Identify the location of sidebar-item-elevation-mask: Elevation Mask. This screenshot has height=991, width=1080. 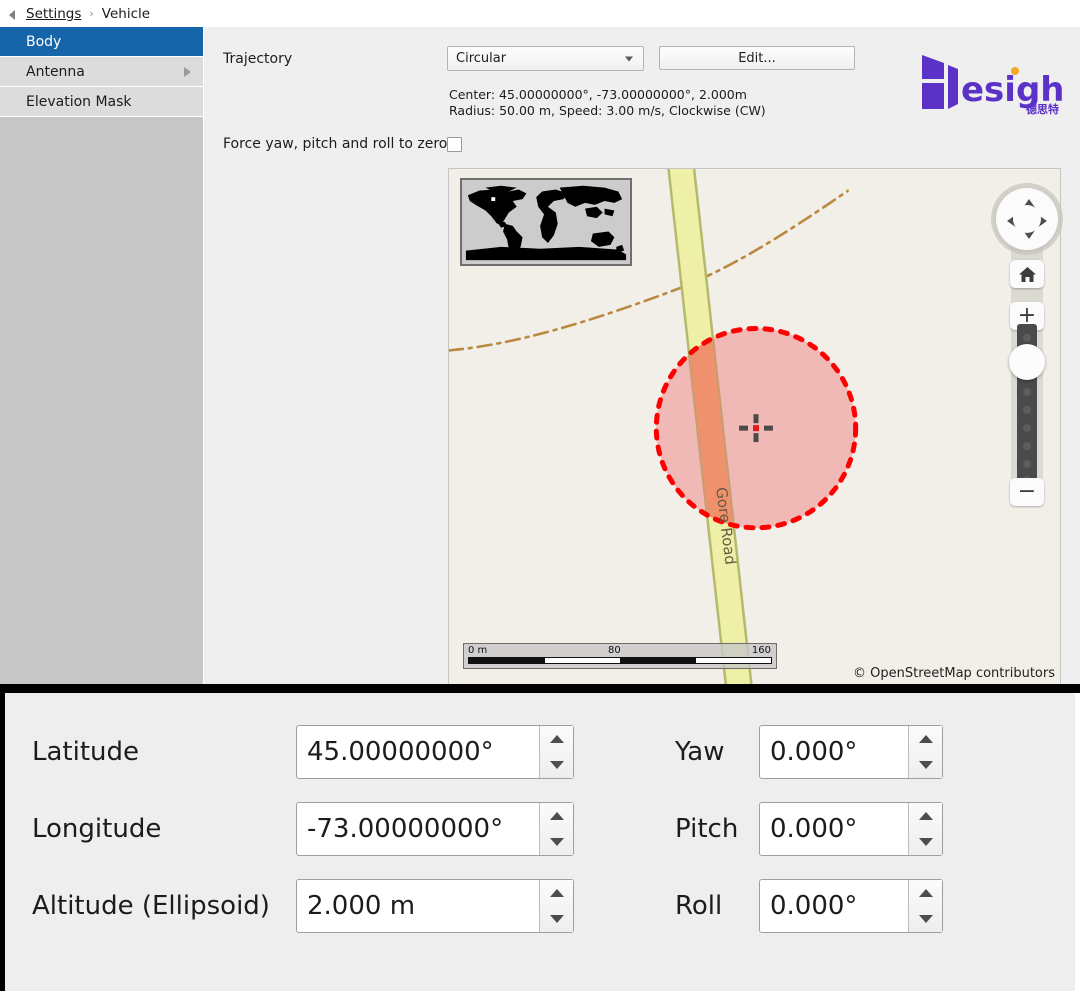
(101, 102).